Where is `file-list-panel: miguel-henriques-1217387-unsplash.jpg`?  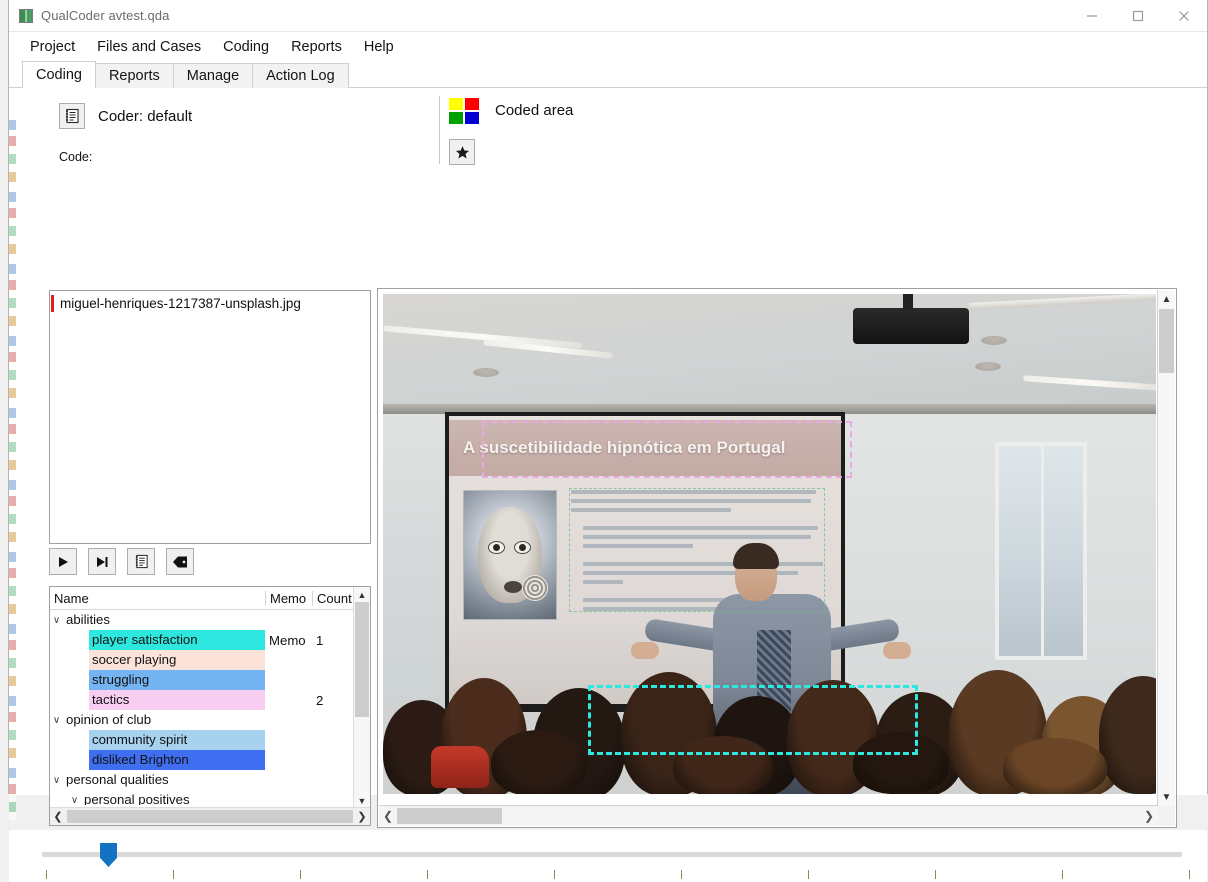
file-list-panel: miguel-henriques-1217387-unsplash.jpg is located at coordinates (210, 417).